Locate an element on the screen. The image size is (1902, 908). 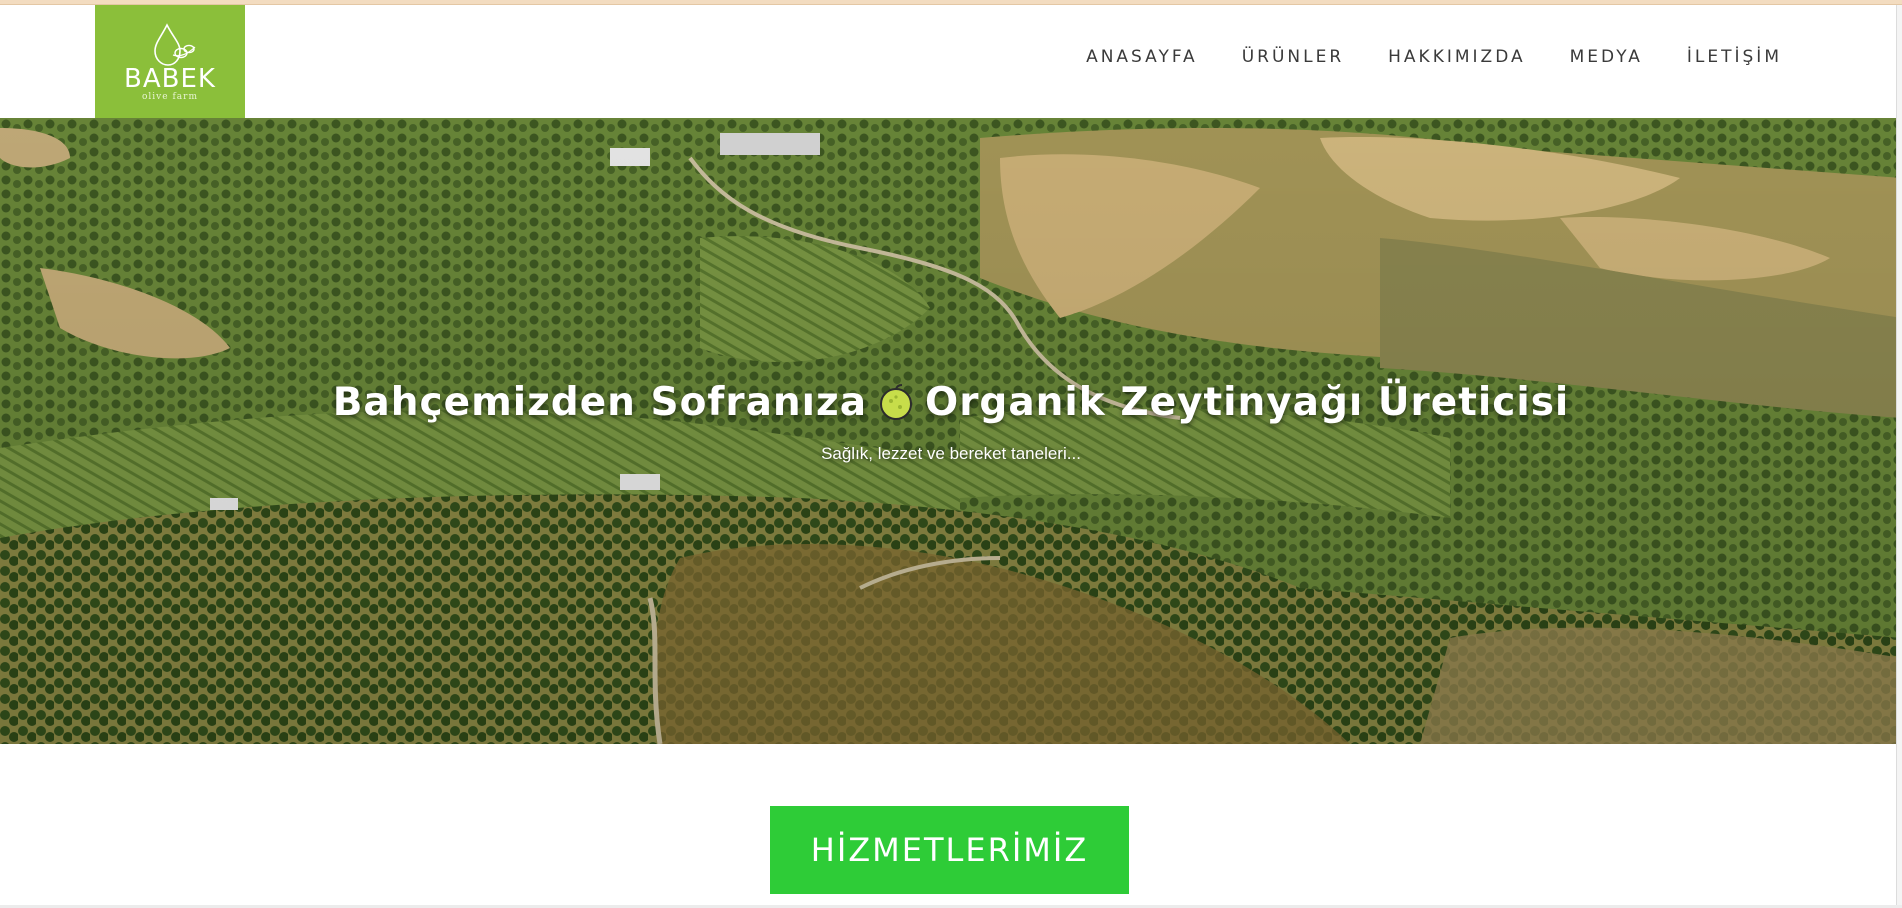
brand-name: BABEK is located at coordinates (170, 79).